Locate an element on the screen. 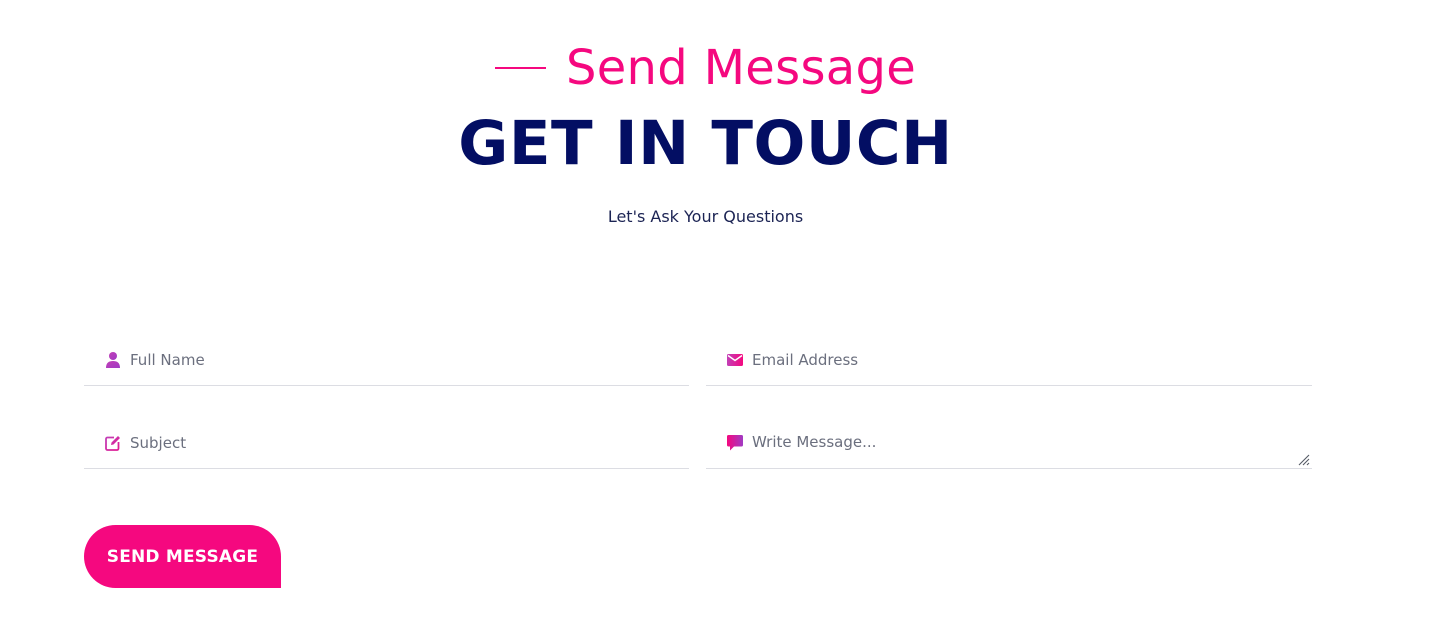 This screenshot has width=1450, height=635. message-textarea is located at coordinates (1032, 442).